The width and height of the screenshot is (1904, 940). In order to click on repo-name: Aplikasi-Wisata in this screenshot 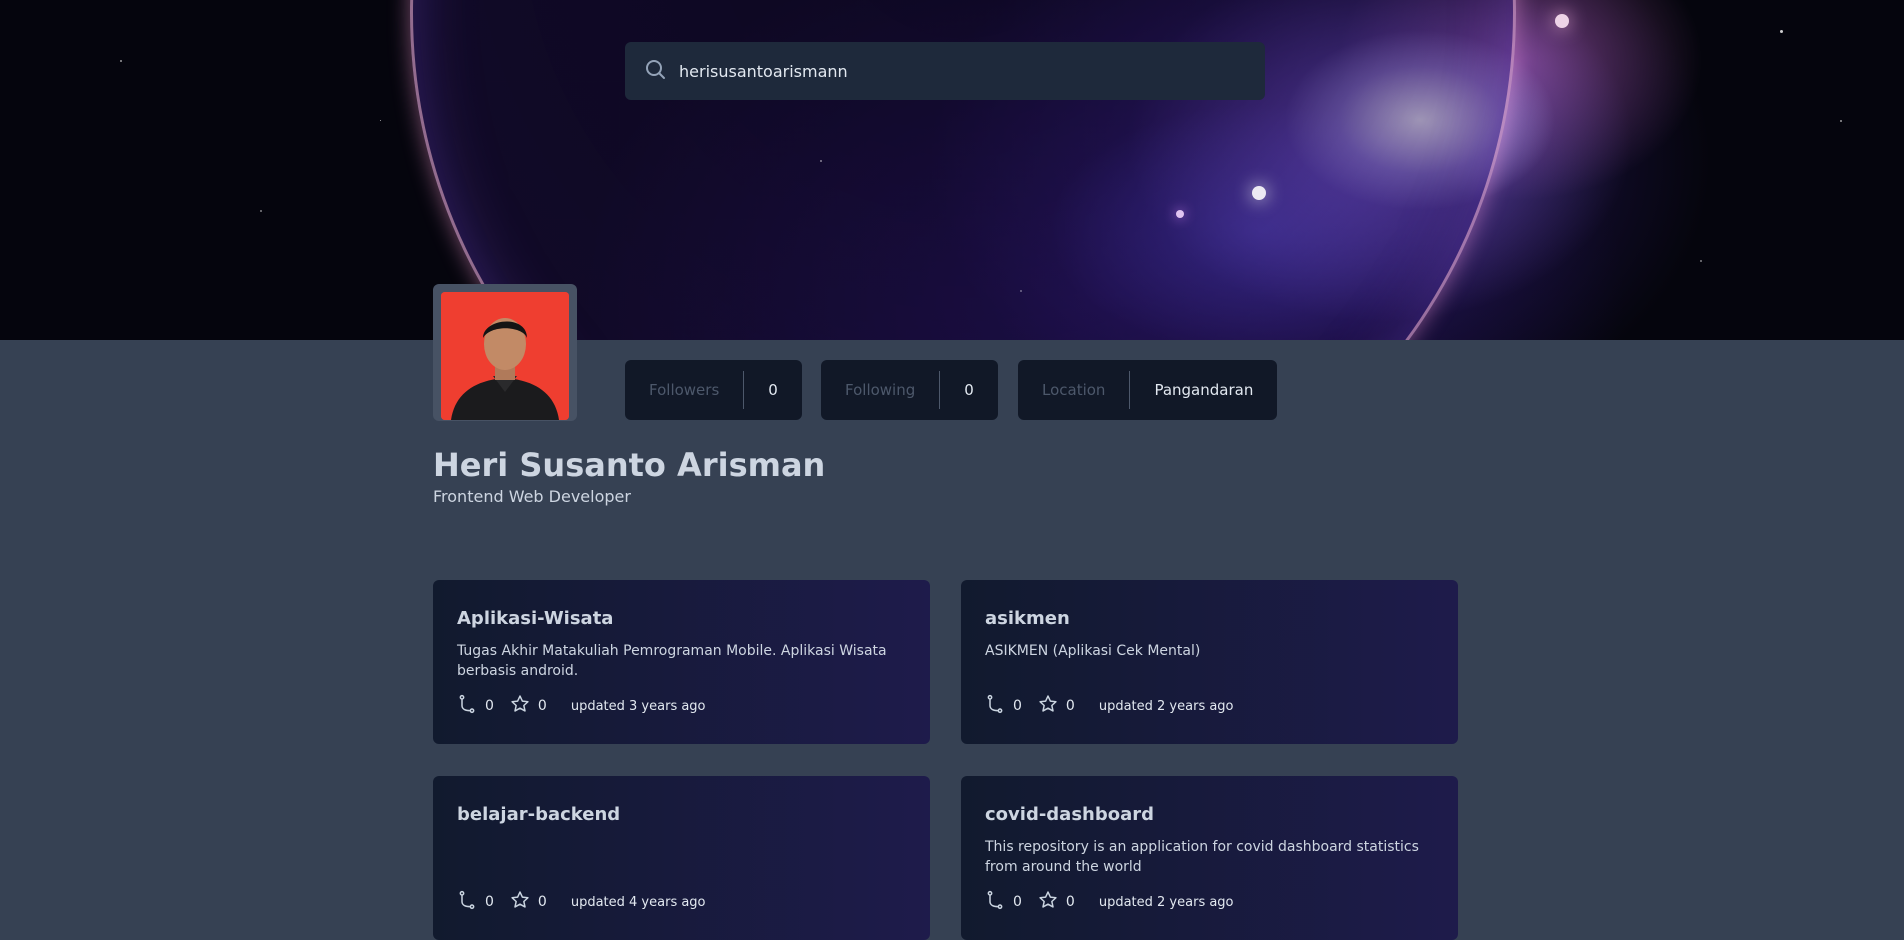, I will do `click(681, 618)`.